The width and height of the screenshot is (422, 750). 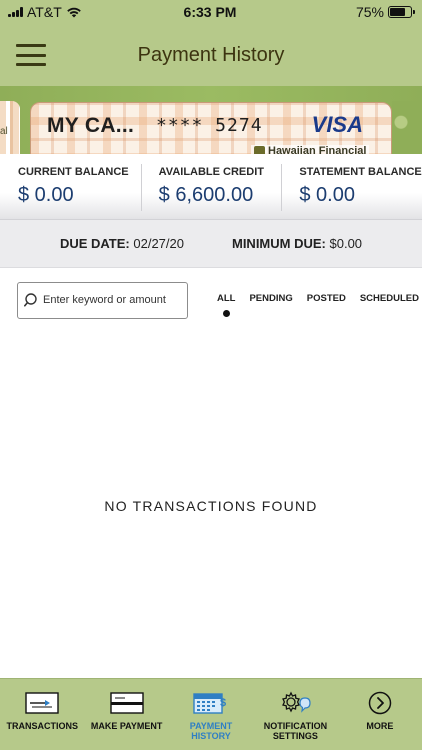 What do you see at coordinates (259, 149) in the screenshot?
I see `bank-logo-icon` at bounding box center [259, 149].